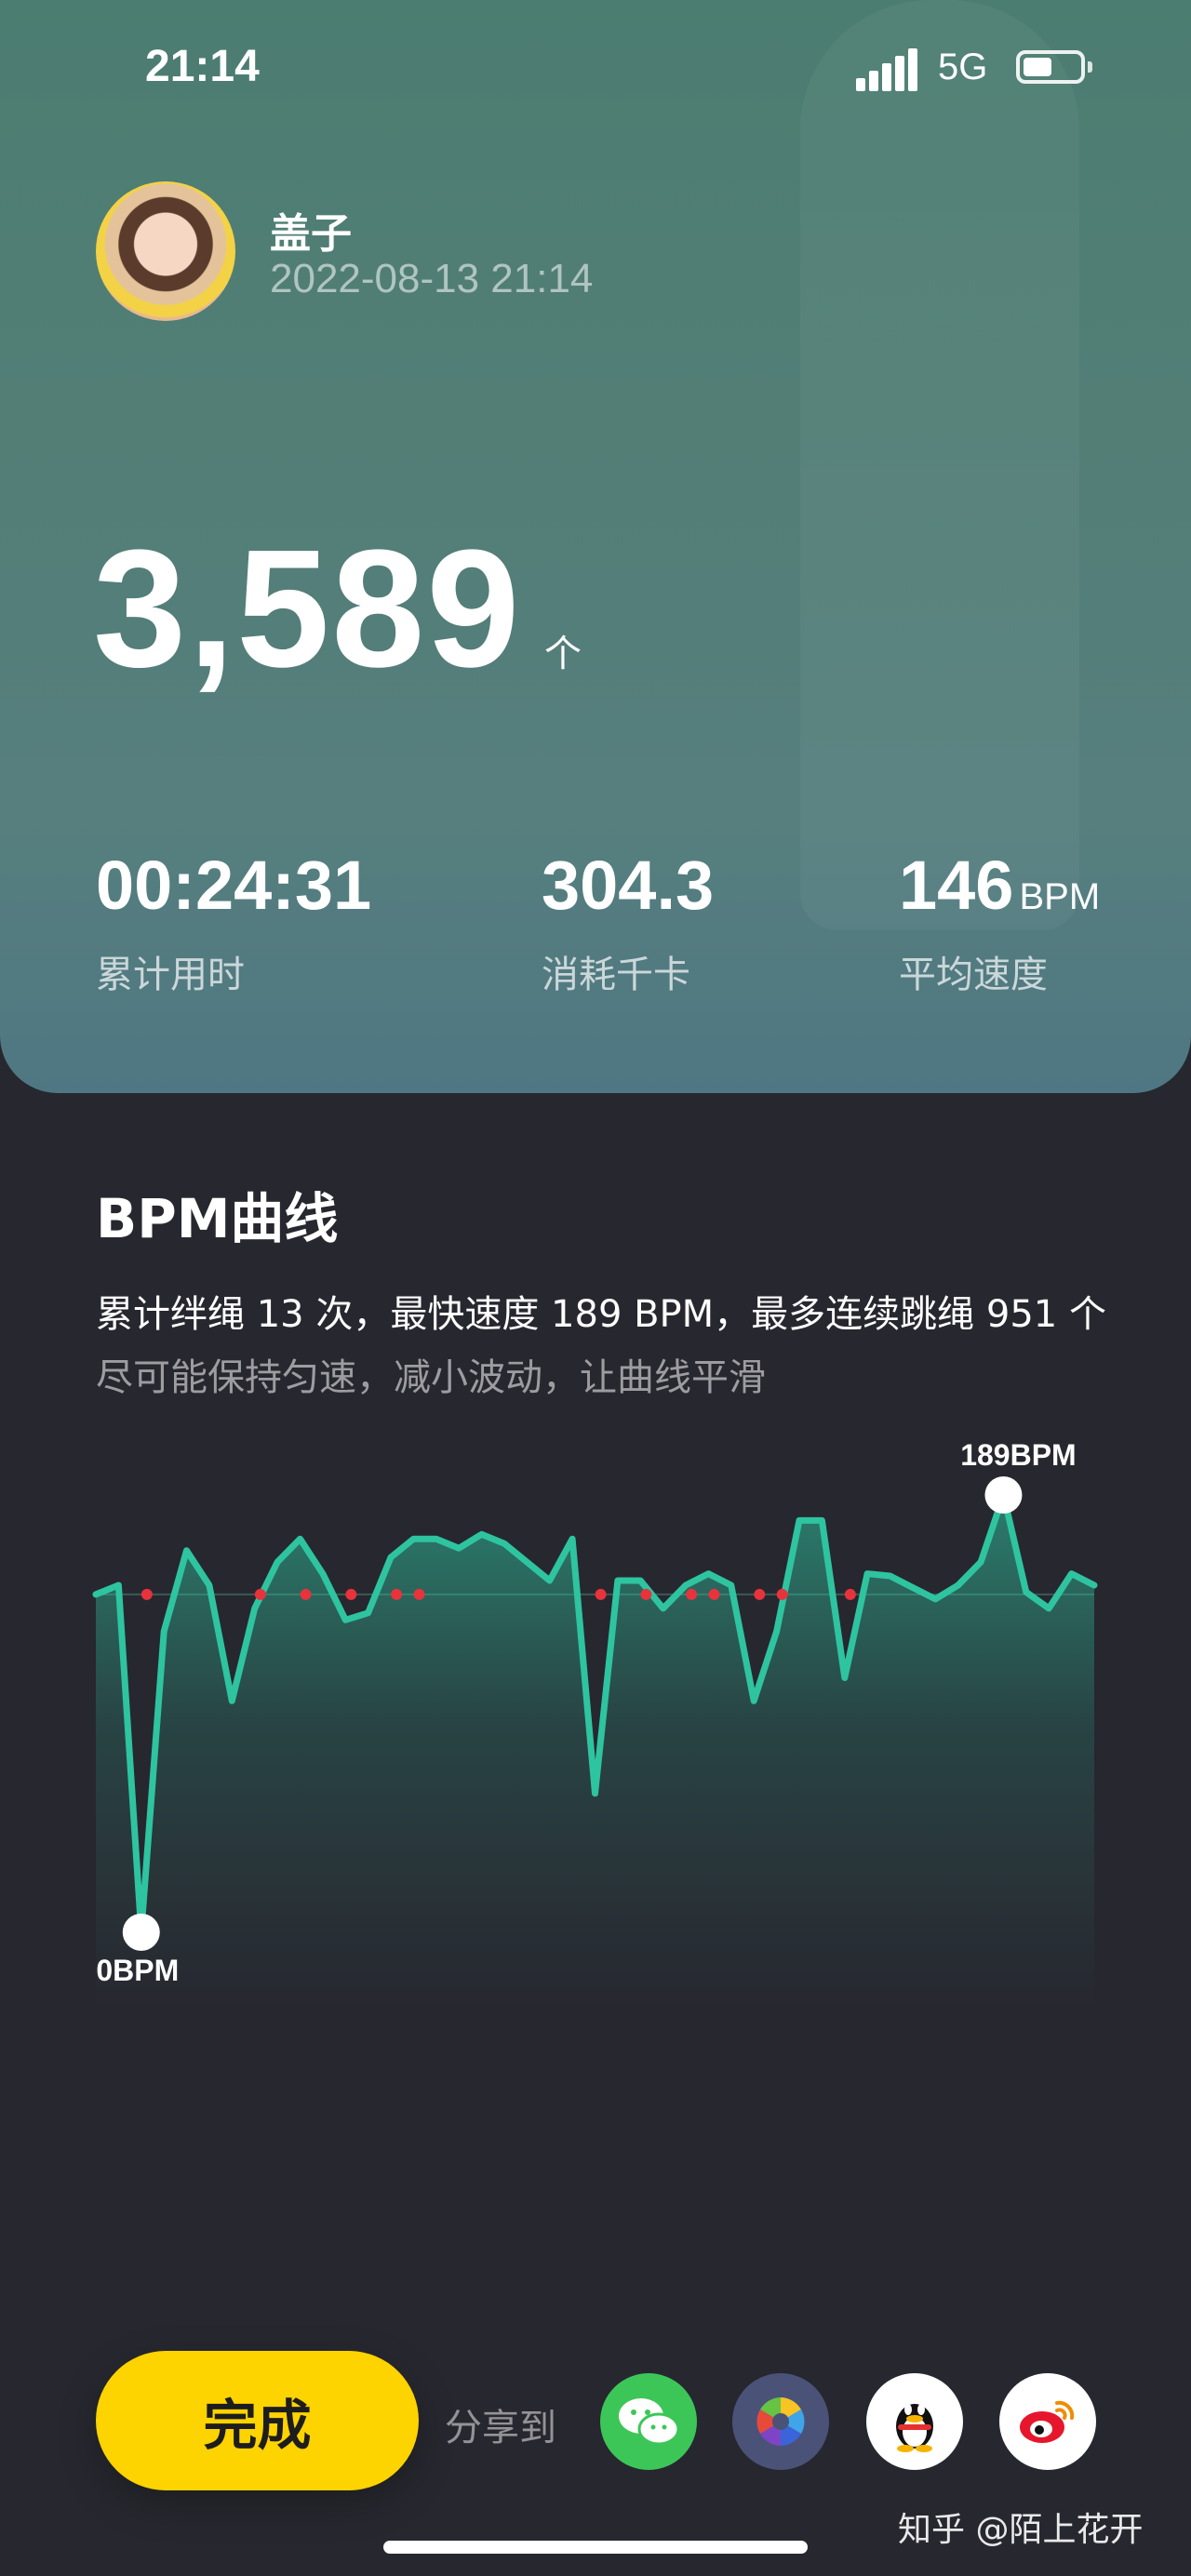 Image resolution: width=1191 pixels, height=2576 pixels. Describe the element at coordinates (616, 975) in the screenshot. I see `calories-label: 消耗千卡` at that location.